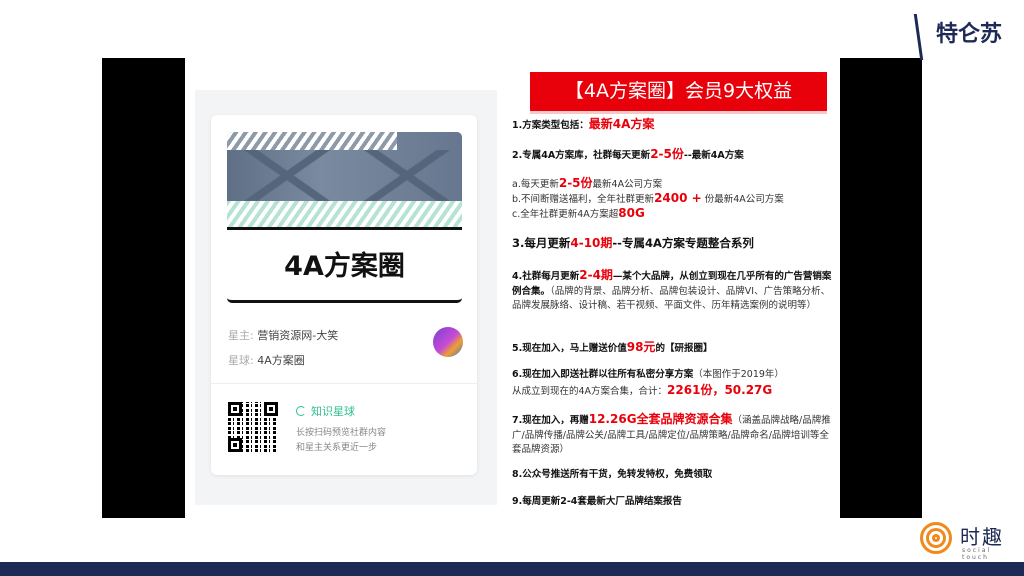 The image size is (1024, 576). I want to click on benefit-text: 最新4A方案, so click(621, 124).